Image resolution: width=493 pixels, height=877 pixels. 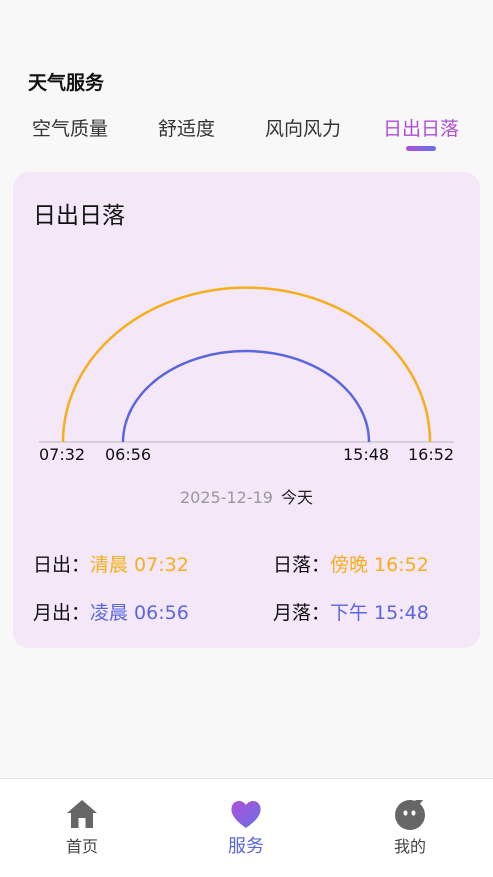 I want to click on nav-home: 首页, so click(x=82, y=828).